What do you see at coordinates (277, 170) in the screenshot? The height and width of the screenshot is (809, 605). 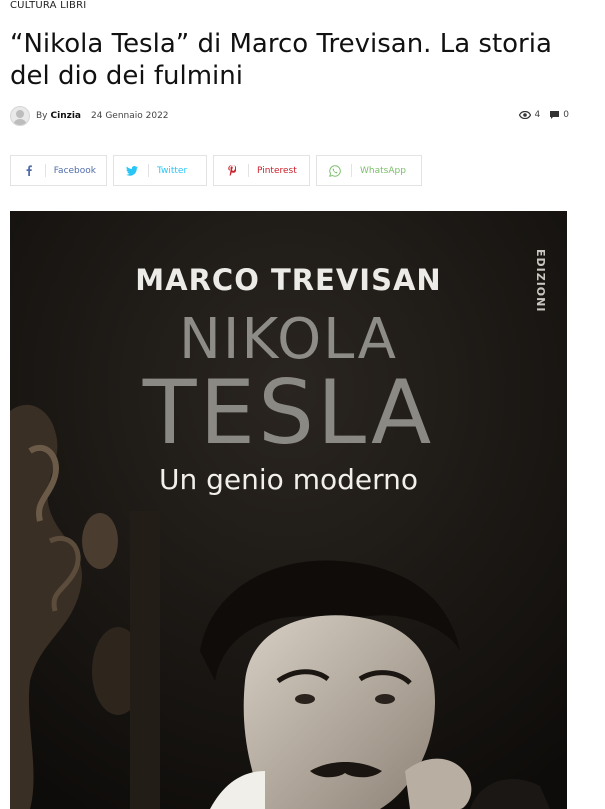 I see `share-pinterest-label: Pinterest` at bounding box center [277, 170].